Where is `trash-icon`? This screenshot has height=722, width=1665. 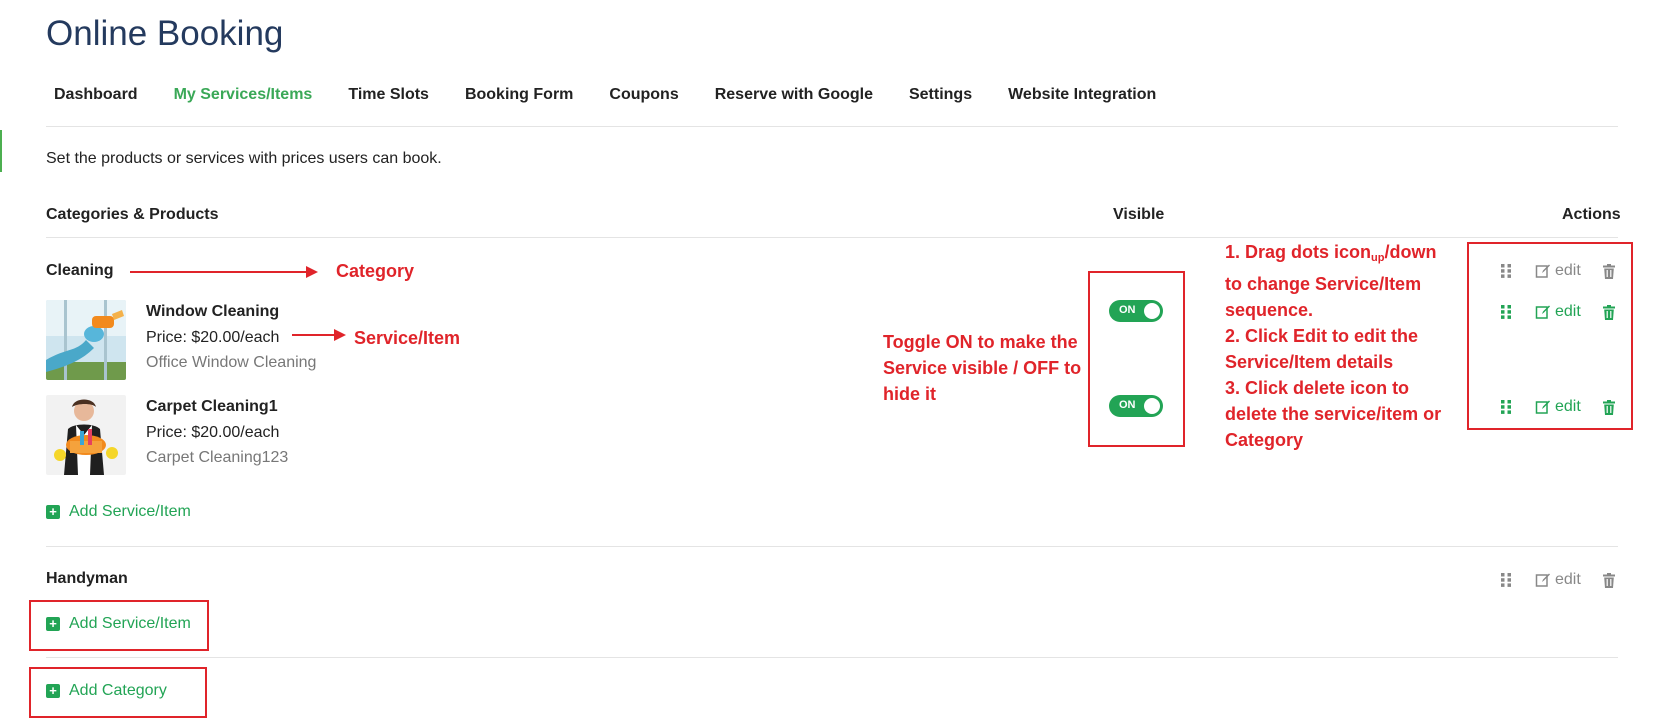
trash-icon is located at coordinates (1608, 580).